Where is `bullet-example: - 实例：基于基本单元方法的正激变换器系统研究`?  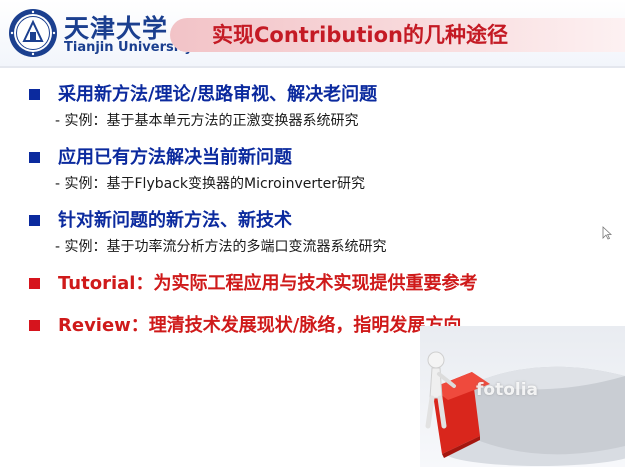
bullet-example: - 实例：基于基本单元方法的正激变换器系统研究 is located at coordinates (207, 121).